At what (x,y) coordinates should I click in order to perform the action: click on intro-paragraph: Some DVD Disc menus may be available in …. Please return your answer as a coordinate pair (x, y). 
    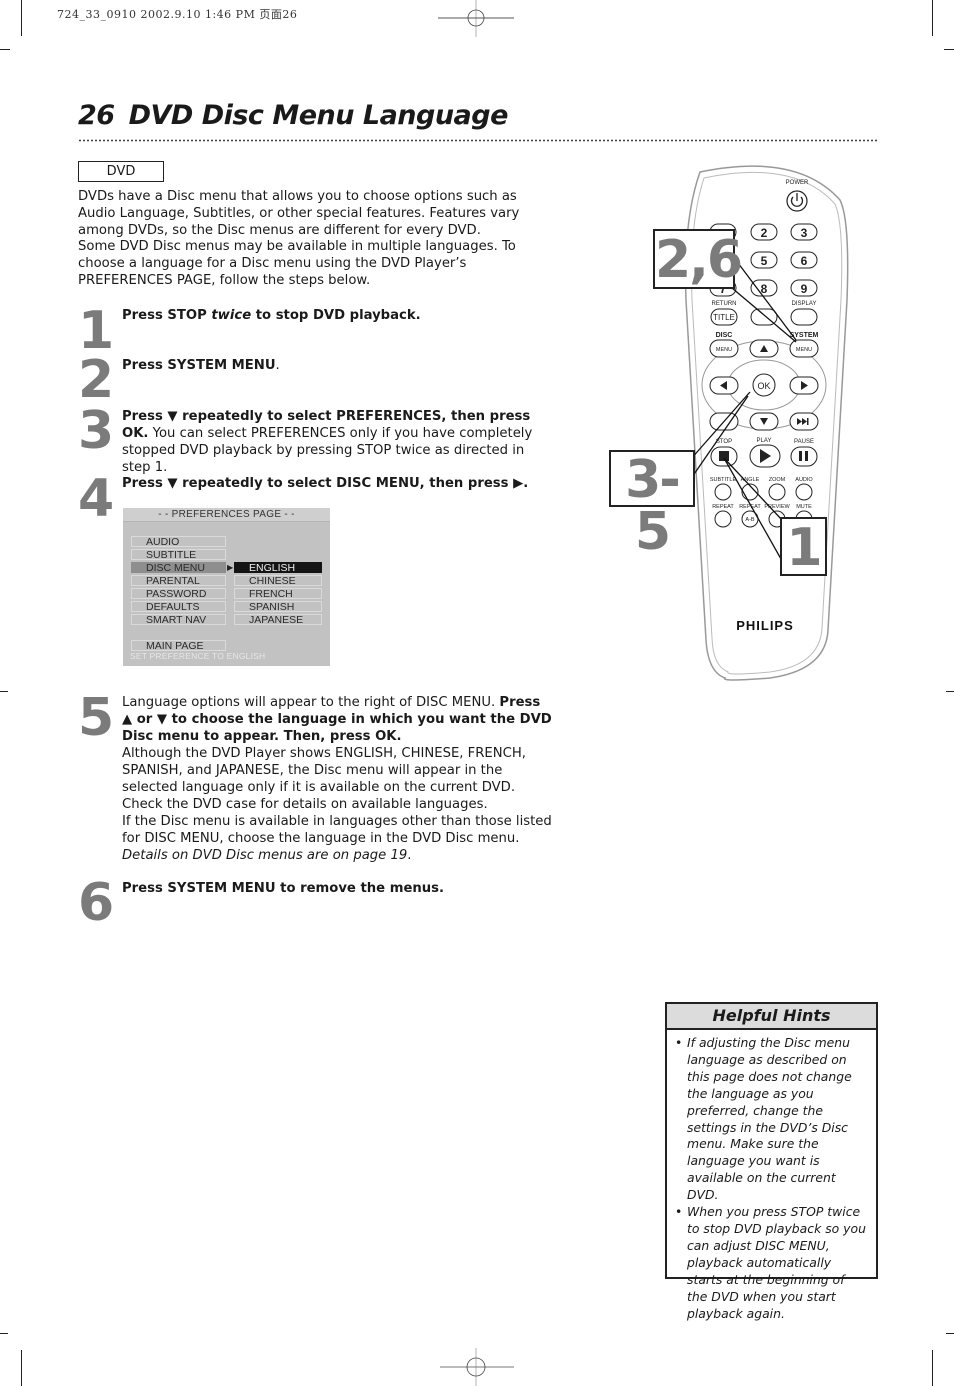
    Looking at the image, I should click on (297, 263).